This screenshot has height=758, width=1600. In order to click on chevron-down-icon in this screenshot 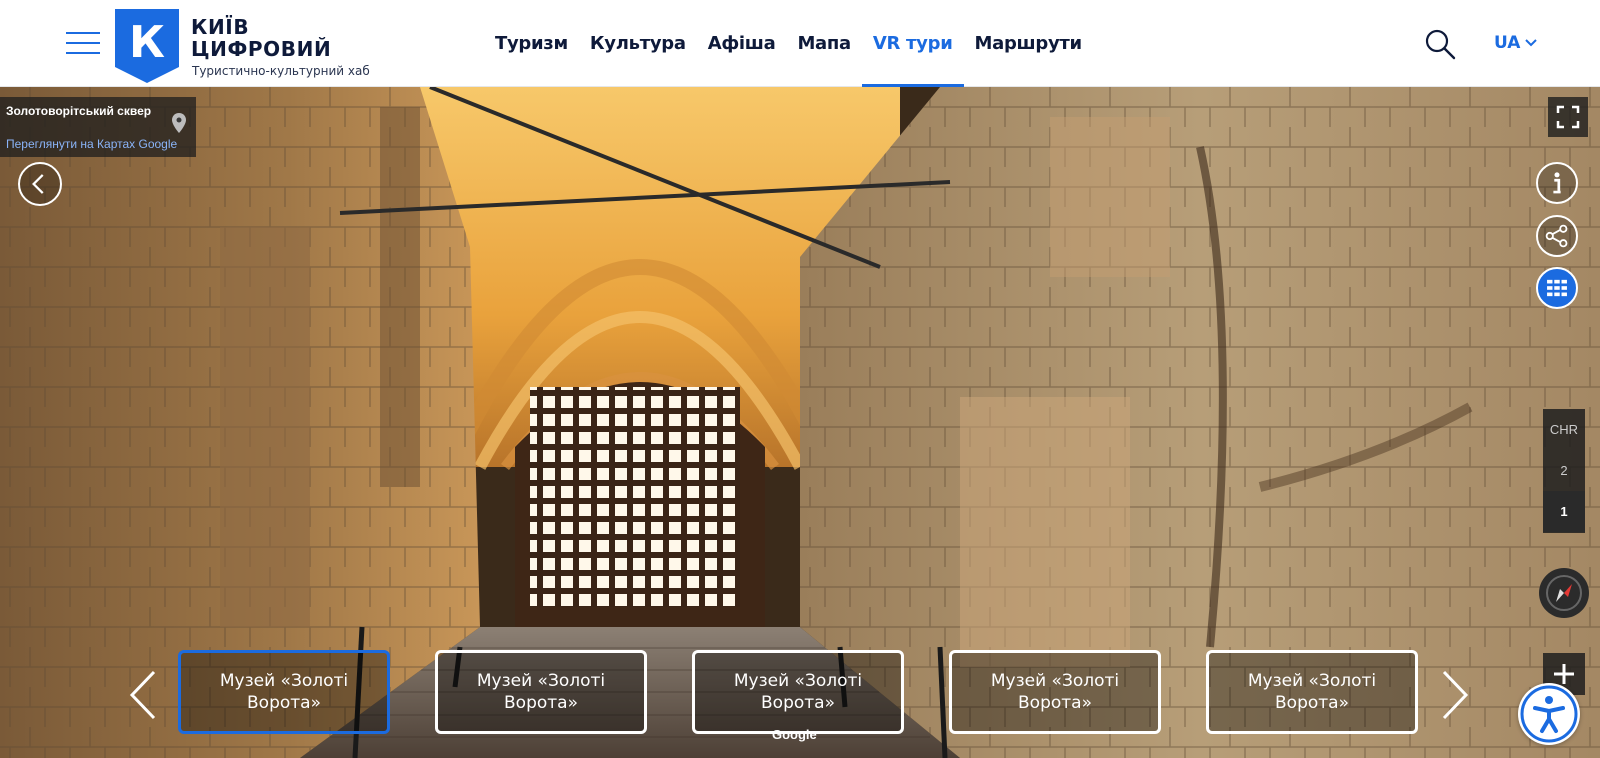, I will do `click(1531, 43)`.